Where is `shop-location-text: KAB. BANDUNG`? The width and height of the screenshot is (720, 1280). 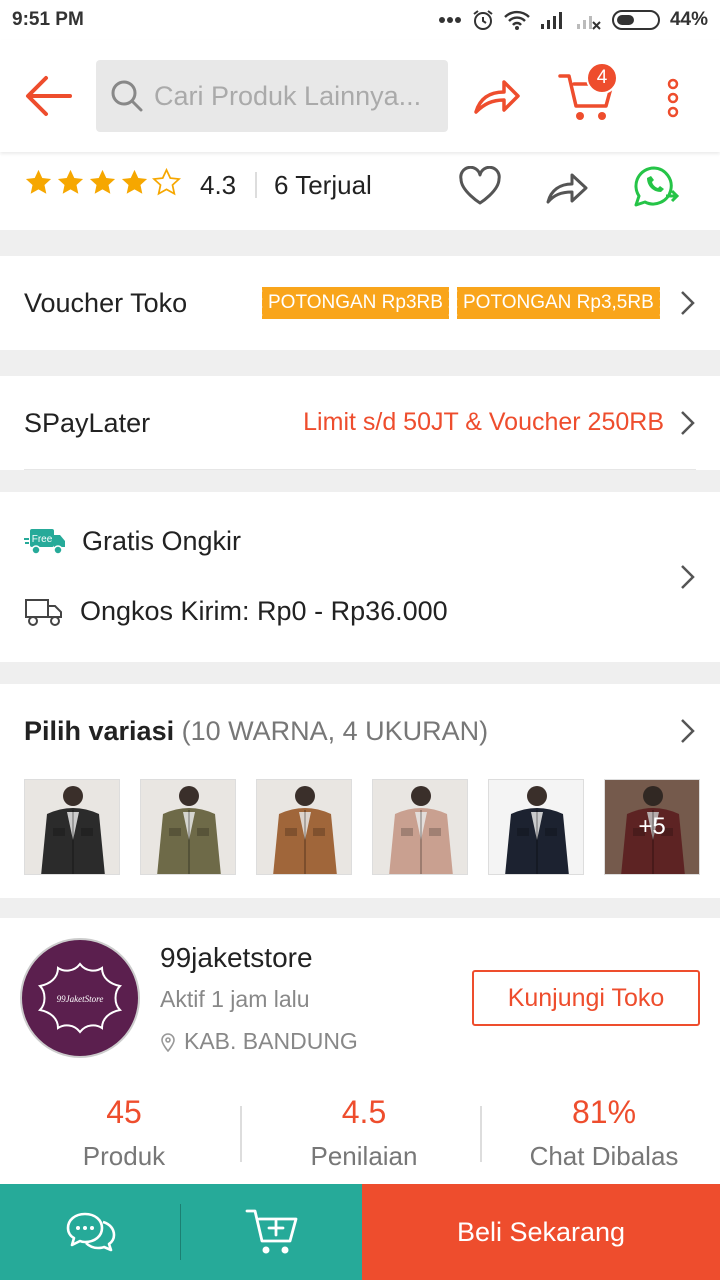
shop-location-text: KAB. BANDUNG is located at coordinates (271, 1041).